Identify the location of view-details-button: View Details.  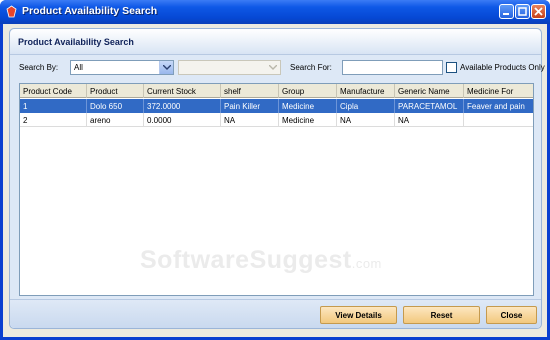
(358, 315).